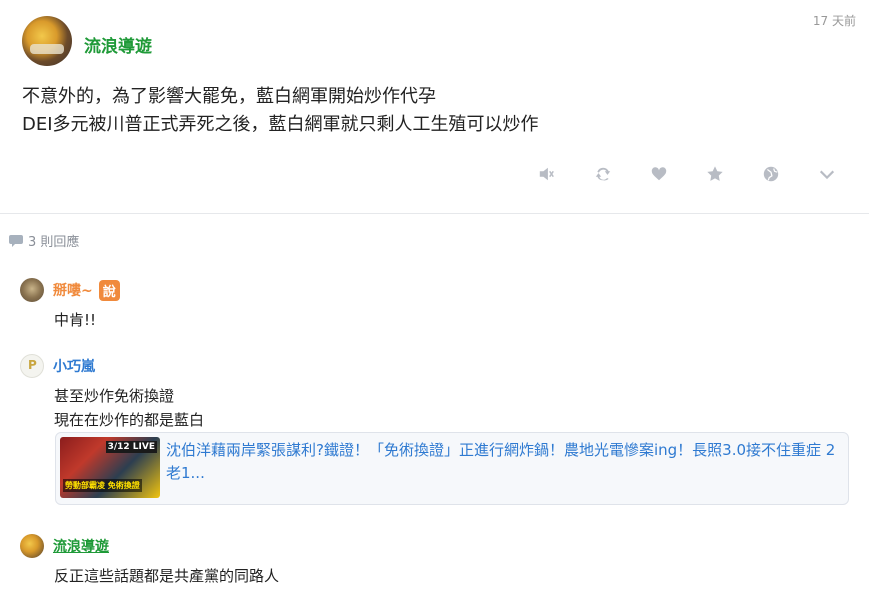 This screenshot has height=611, width=869. I want to click on post-divider, so click(434, 213).